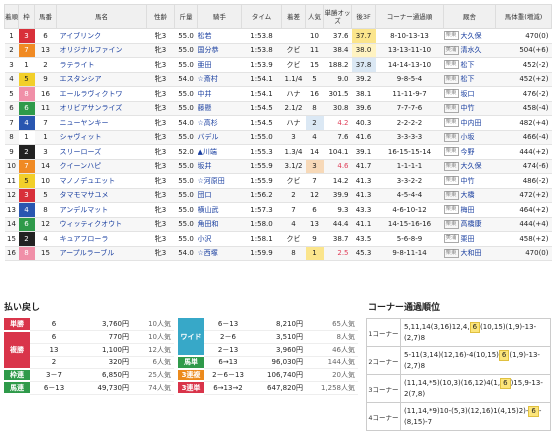  I want to click on trainer-link: 美浦 栗田, so click(469, 239).